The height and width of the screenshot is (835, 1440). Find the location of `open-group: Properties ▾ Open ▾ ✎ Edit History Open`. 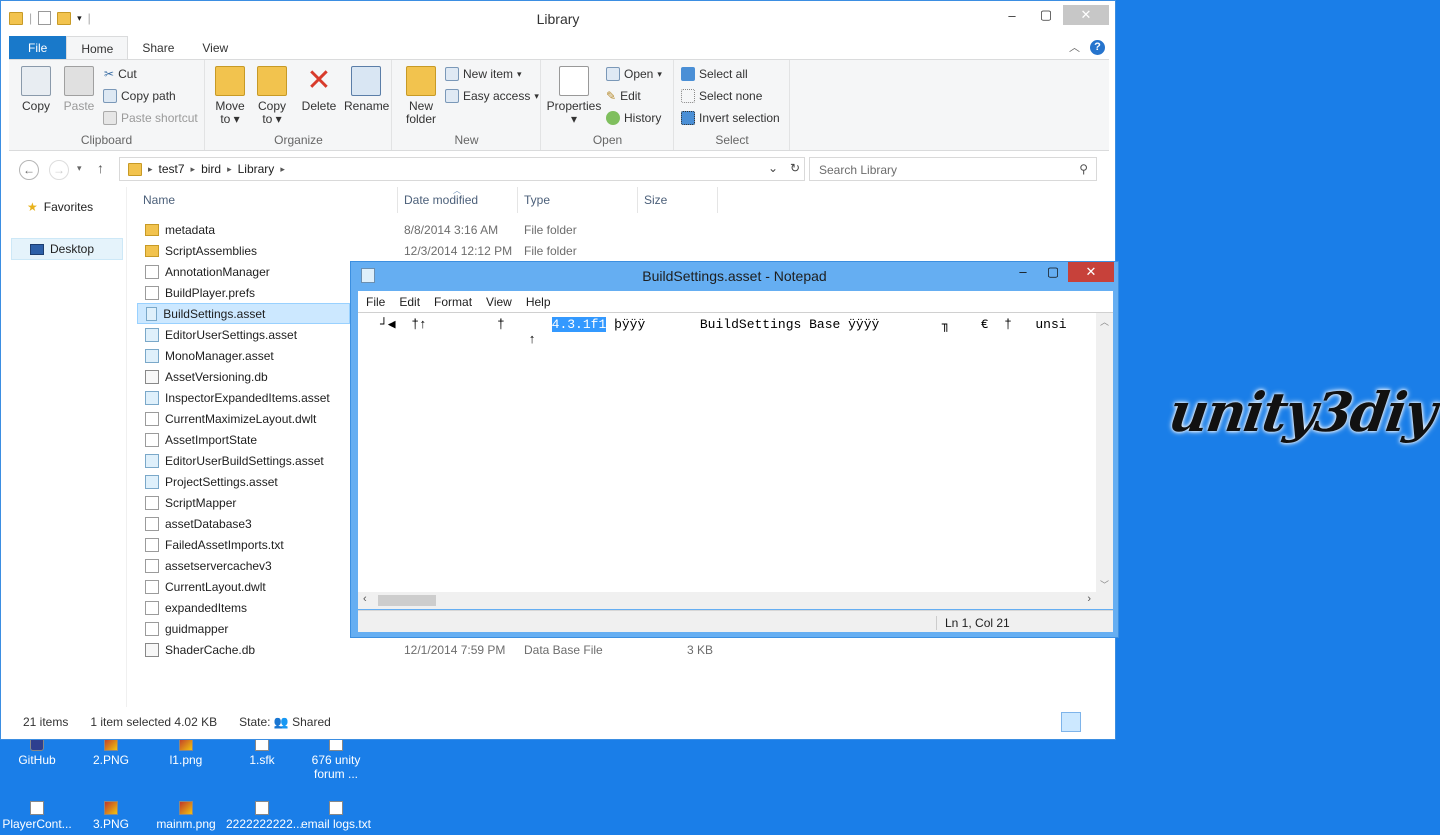

open-group: Properties ▾ Open ▾ ✎ Edit History Open is located at coordinates (608, 105).